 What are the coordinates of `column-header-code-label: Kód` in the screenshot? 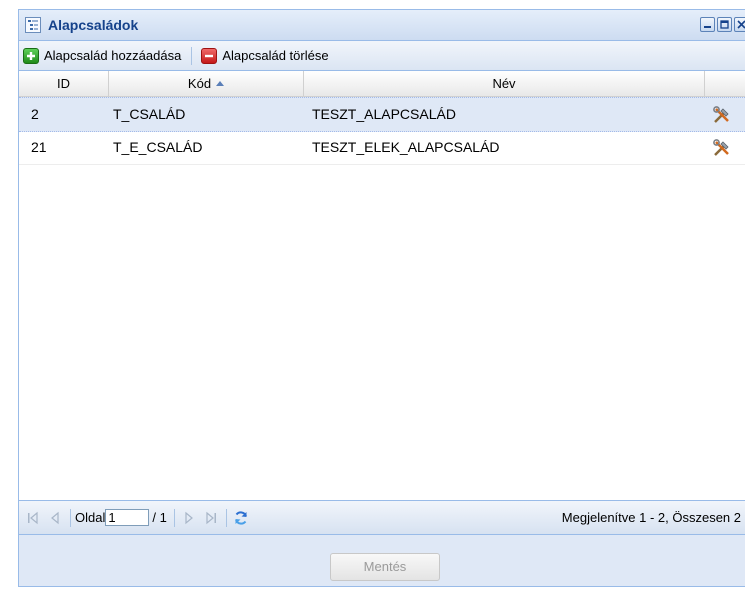 It's located at (199, 83).